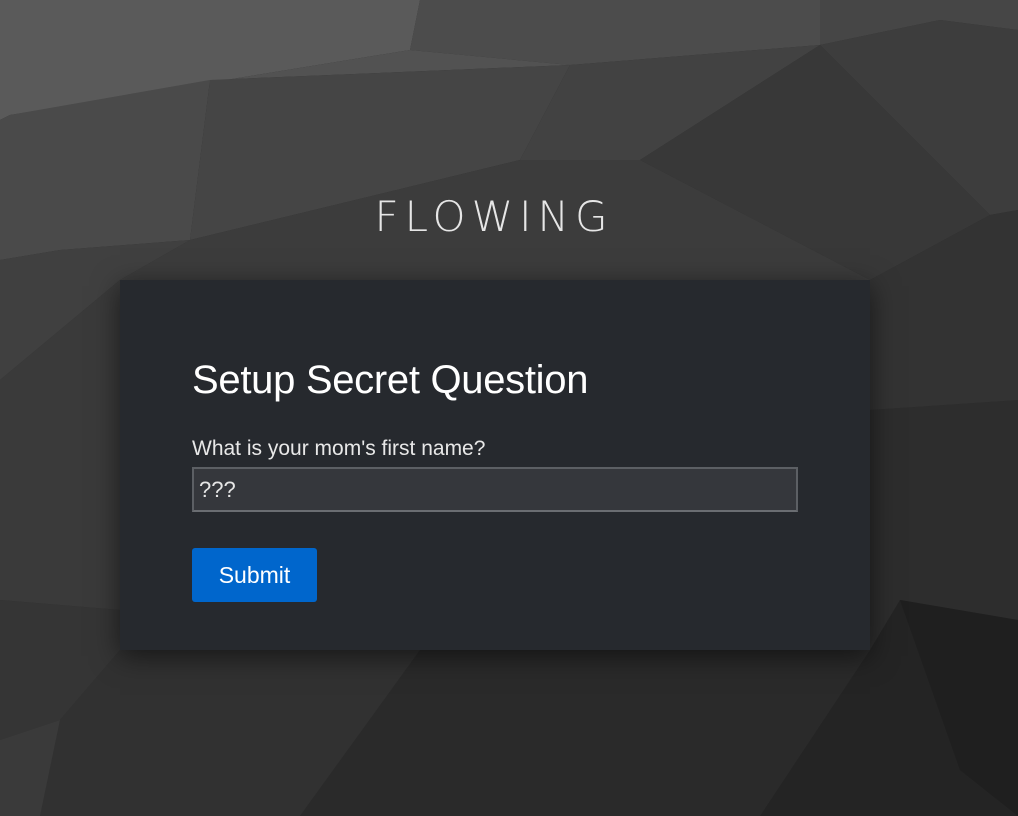 The height and width of the screenshot is (816, 1018). What do you see at coordinates (254, 575) in the screenshot?
I see `submit-button: Submit` at bounding box center [254, 575].